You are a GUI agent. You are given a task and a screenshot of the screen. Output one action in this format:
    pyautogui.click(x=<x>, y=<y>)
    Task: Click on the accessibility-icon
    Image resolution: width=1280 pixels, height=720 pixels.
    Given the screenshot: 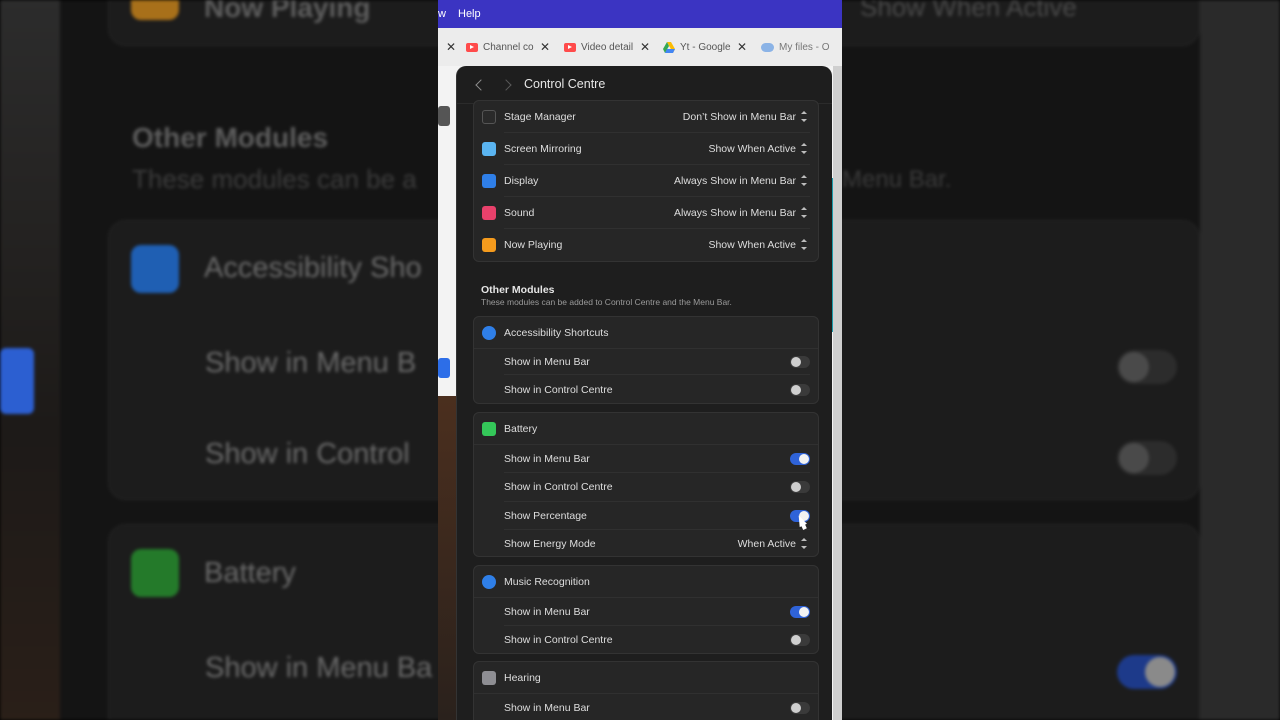 What is the action you would take?
    pyautogui.click(x=489, y=333)
    